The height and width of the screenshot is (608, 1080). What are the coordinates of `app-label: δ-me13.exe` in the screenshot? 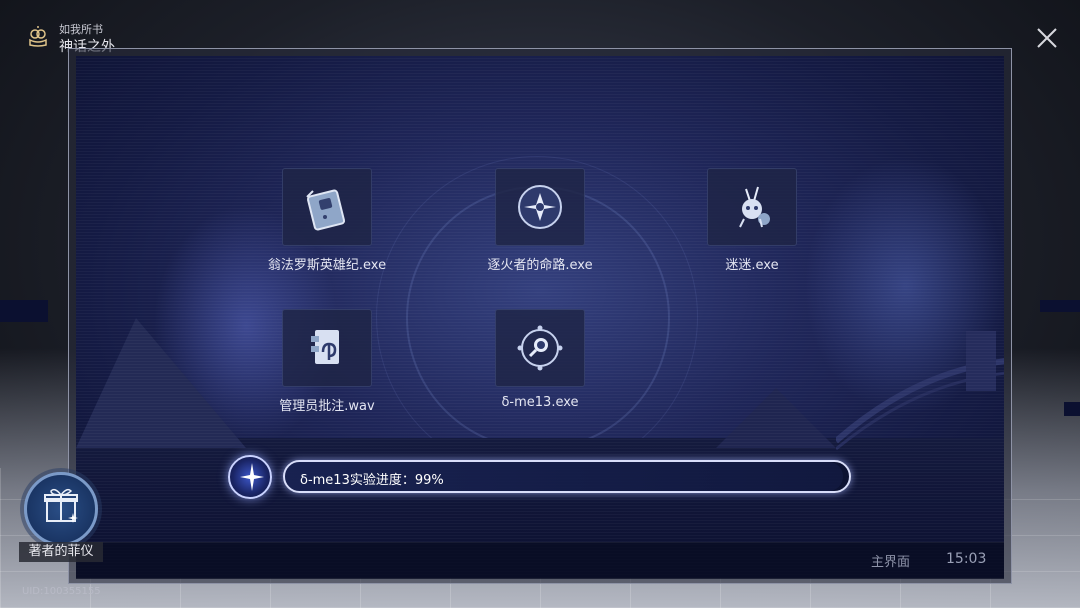 It's located at (540, 402).